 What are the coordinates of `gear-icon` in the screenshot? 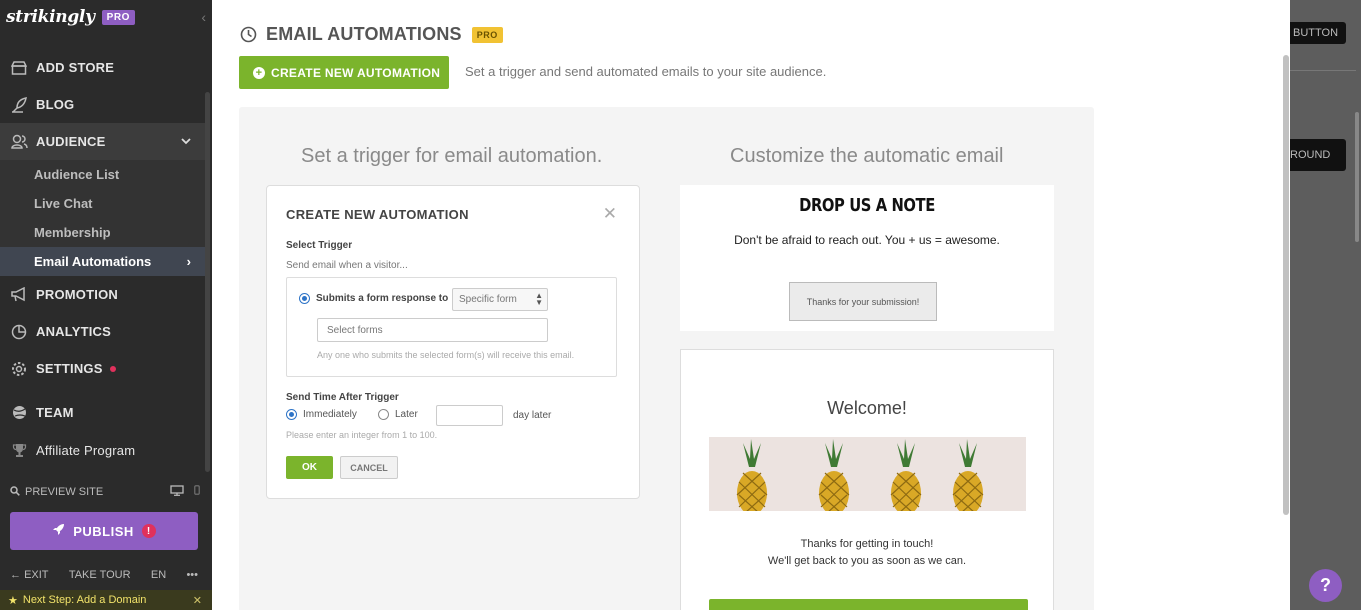 It's located at (19, 369).